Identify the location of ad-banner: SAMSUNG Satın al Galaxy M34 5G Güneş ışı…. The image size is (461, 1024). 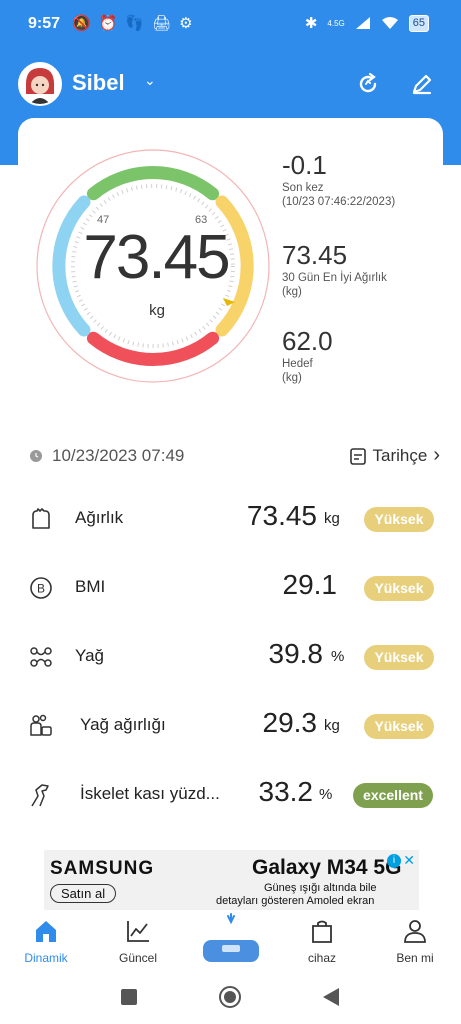
(231, 880).